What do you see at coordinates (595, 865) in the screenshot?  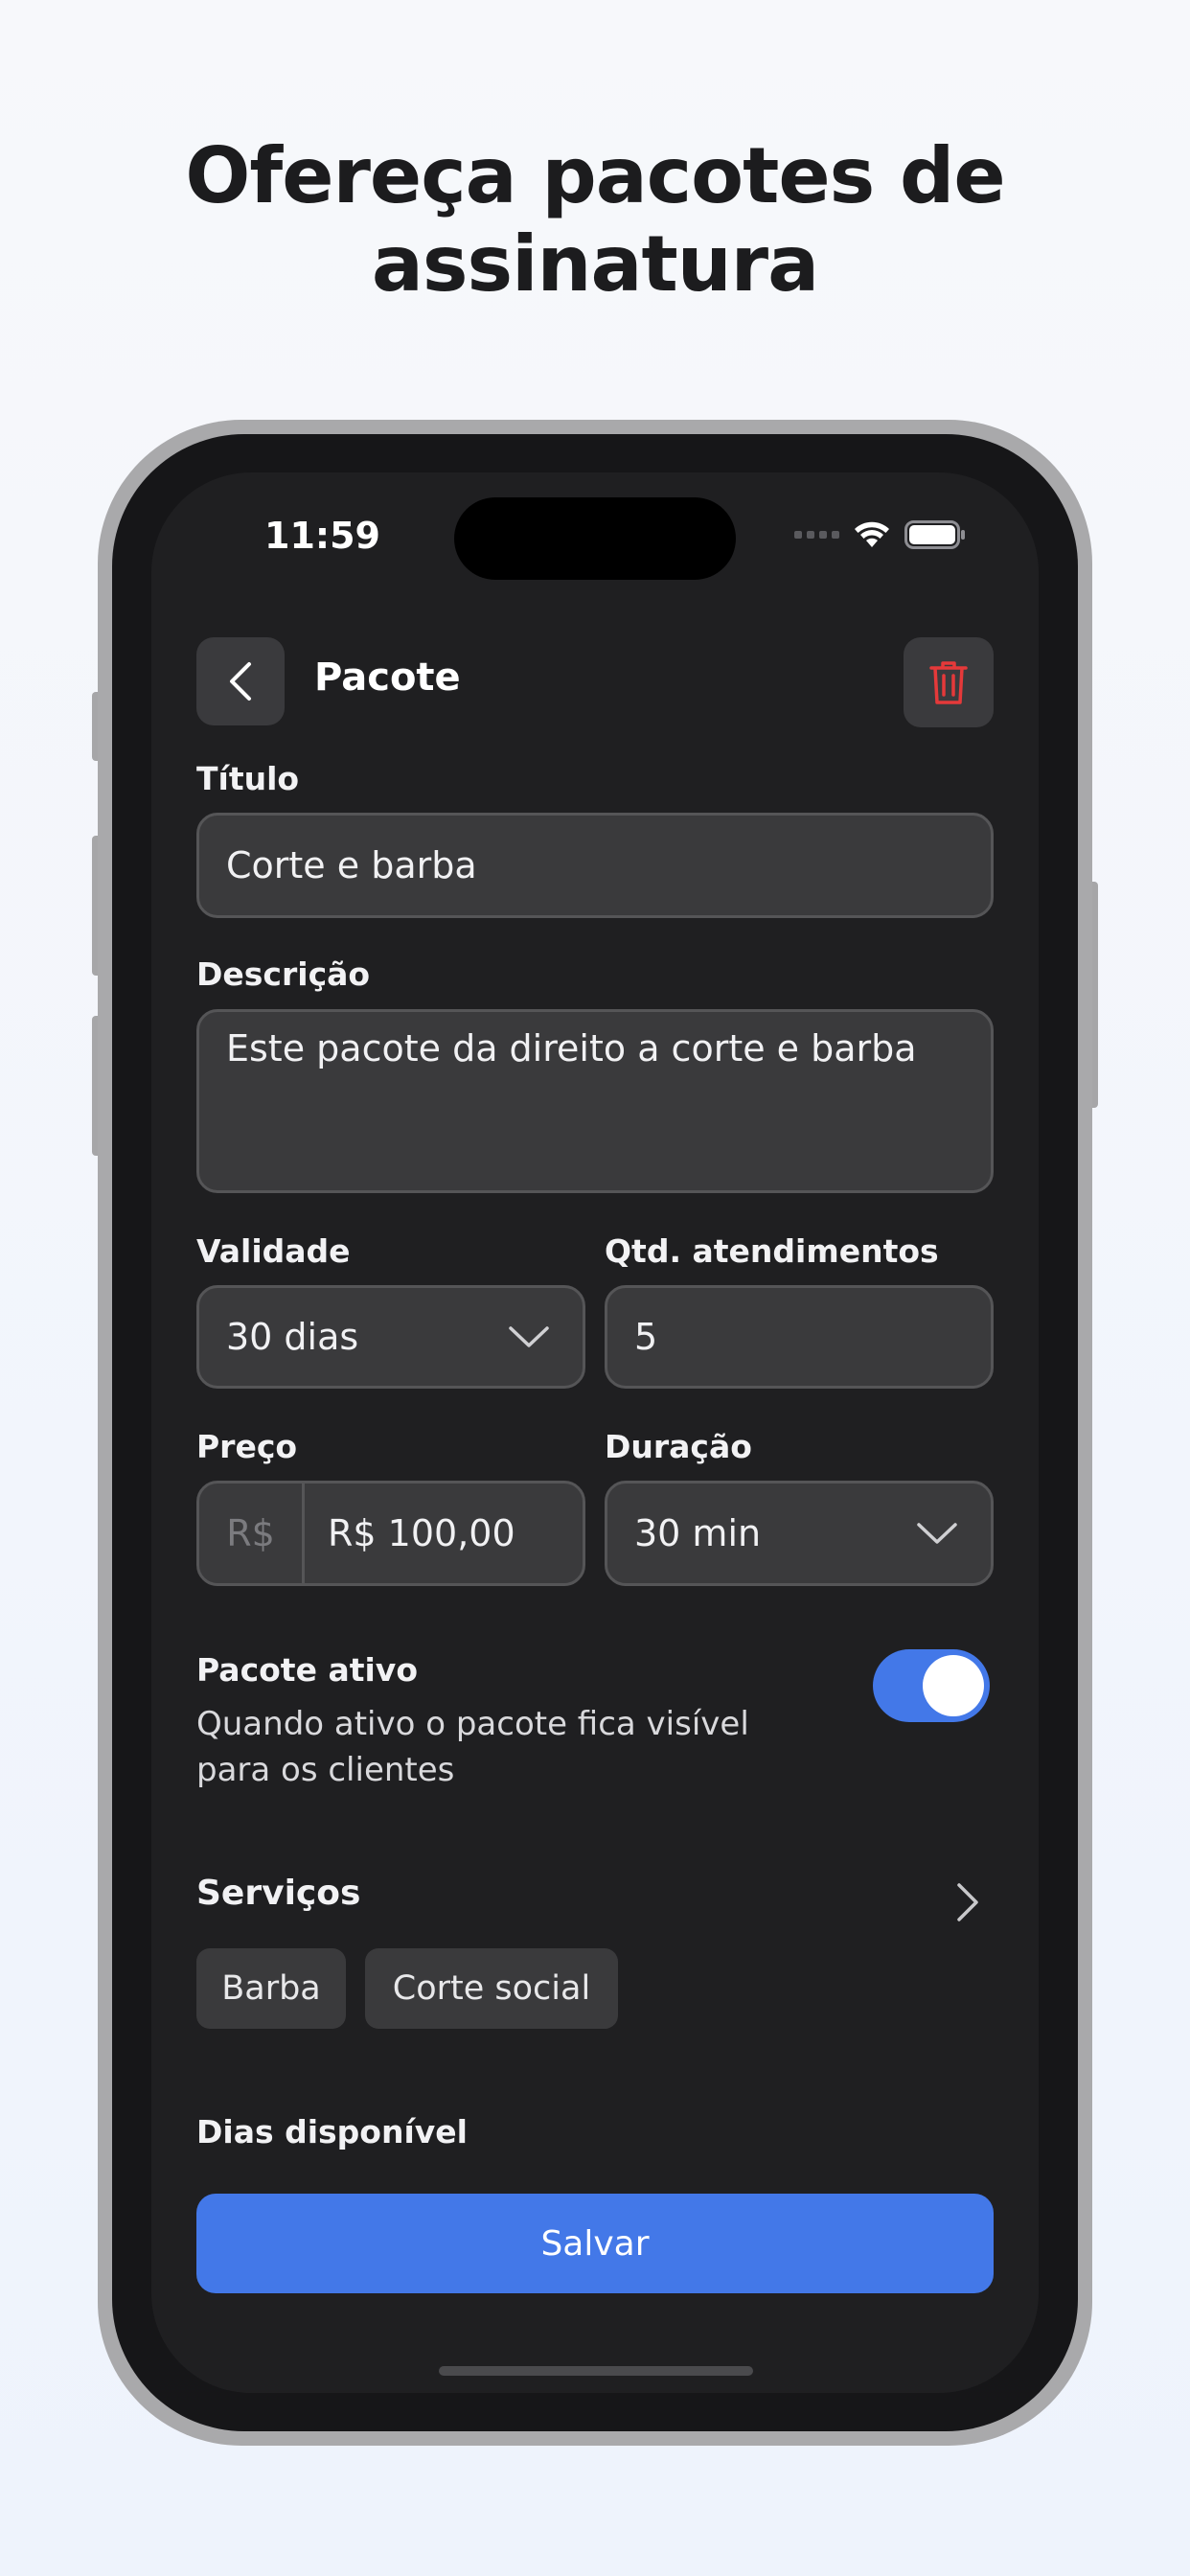 I see `titulo-input: Corte e barba` at bounding box center [595, 865].